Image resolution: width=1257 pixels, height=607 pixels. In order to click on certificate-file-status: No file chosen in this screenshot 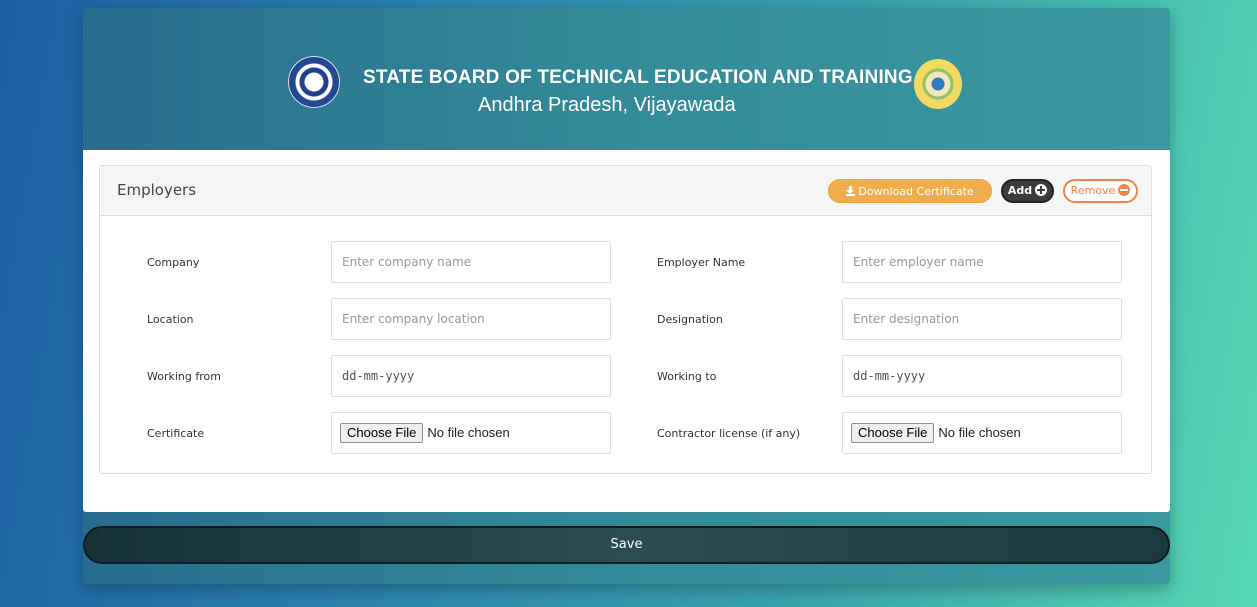, I will do `click(468, 432)`.